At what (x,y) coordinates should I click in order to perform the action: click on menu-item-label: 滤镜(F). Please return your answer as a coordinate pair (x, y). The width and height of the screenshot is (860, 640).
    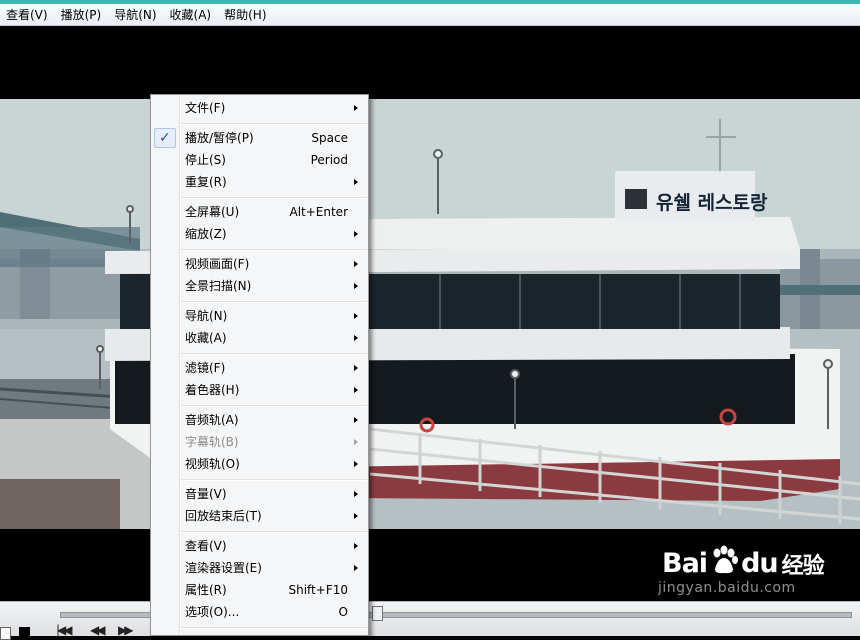
    Looking at the image, I should click on (205, 368).